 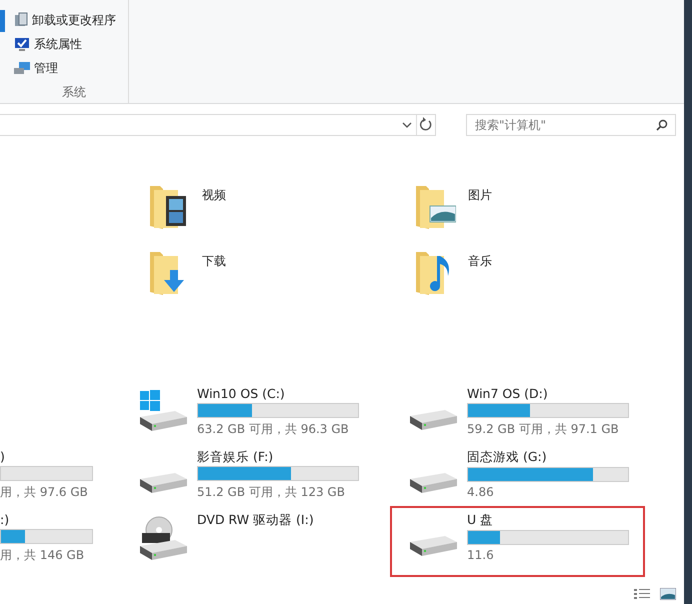 I want to click on drive-size: 用，共 97.6 GB, so click(x=44, y=492).